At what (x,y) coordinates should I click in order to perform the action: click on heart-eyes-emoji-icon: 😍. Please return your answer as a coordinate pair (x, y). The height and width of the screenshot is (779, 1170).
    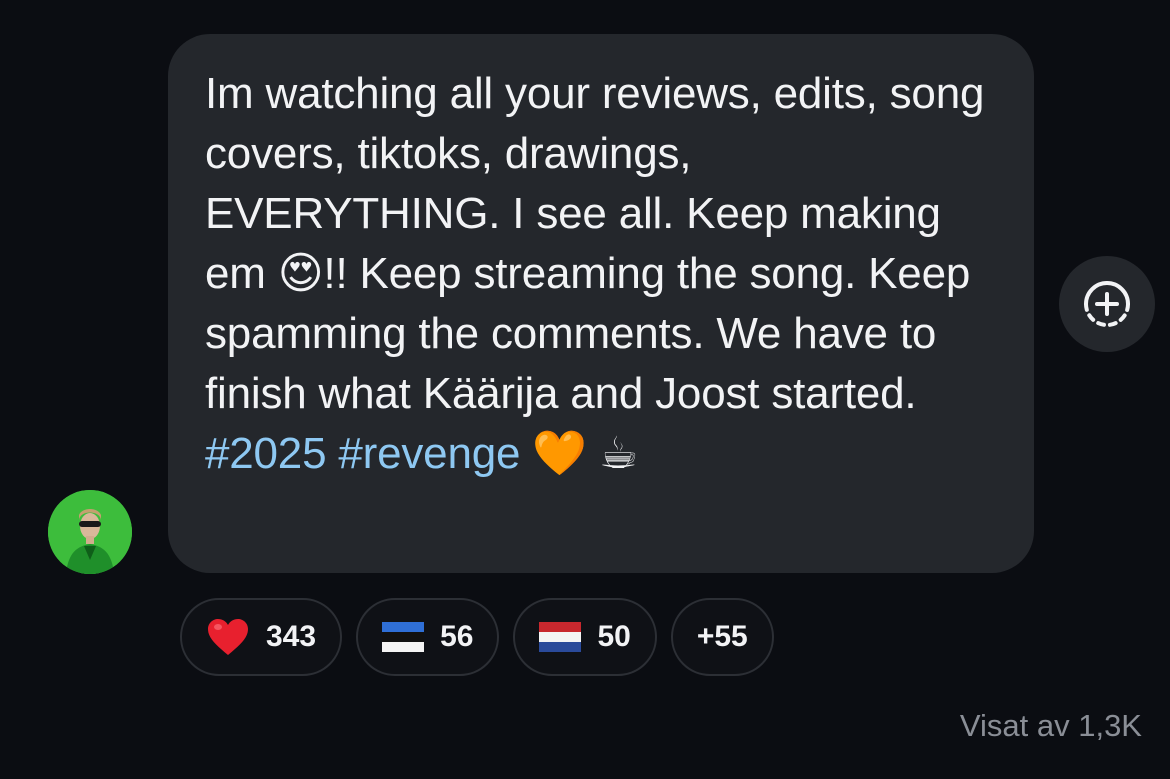
    Looking at the image, I should click on (300, 273).